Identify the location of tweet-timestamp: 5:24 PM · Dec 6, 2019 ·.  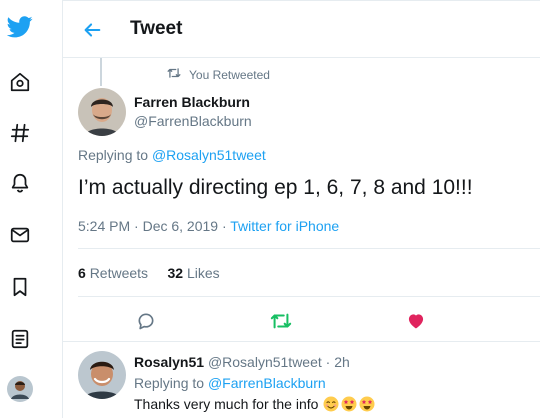
(154, 226).